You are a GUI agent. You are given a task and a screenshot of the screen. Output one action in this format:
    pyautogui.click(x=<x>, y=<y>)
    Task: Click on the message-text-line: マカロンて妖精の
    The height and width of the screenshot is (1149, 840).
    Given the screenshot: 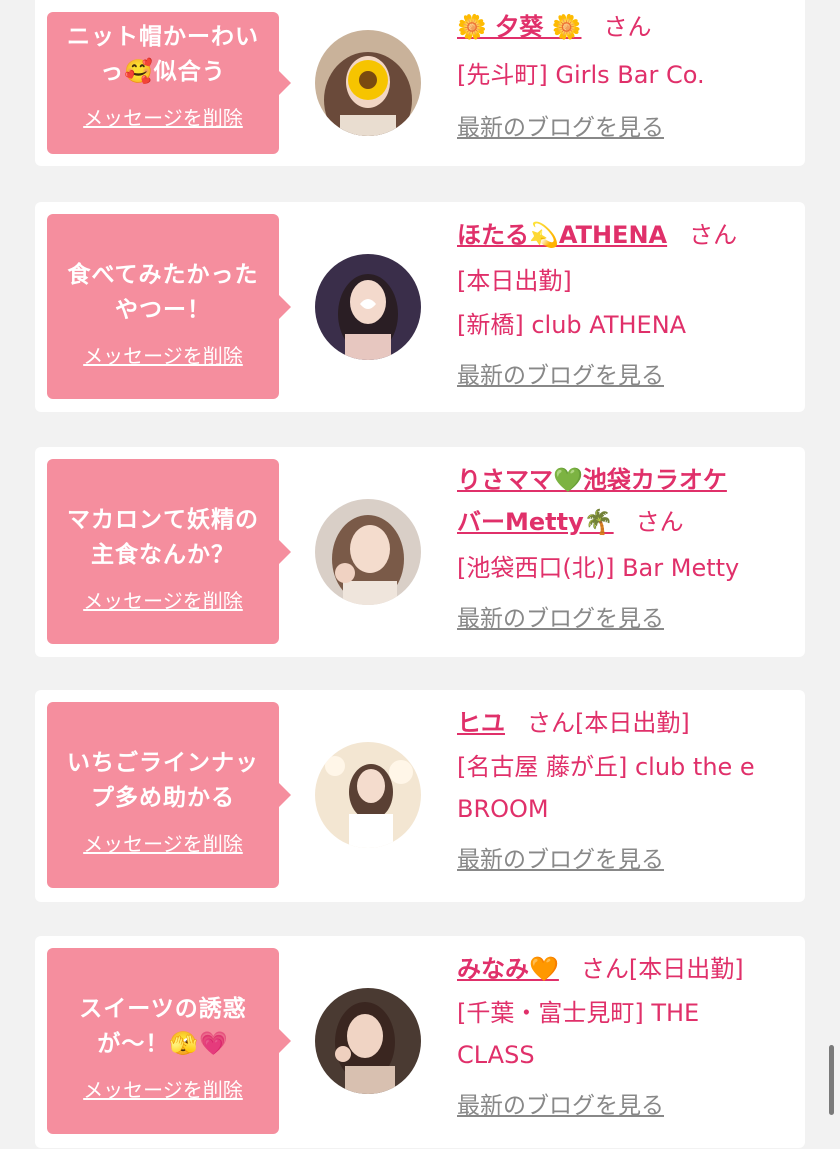 What is the action you would take?
    pyautogui.click(x=163, y=520)
    